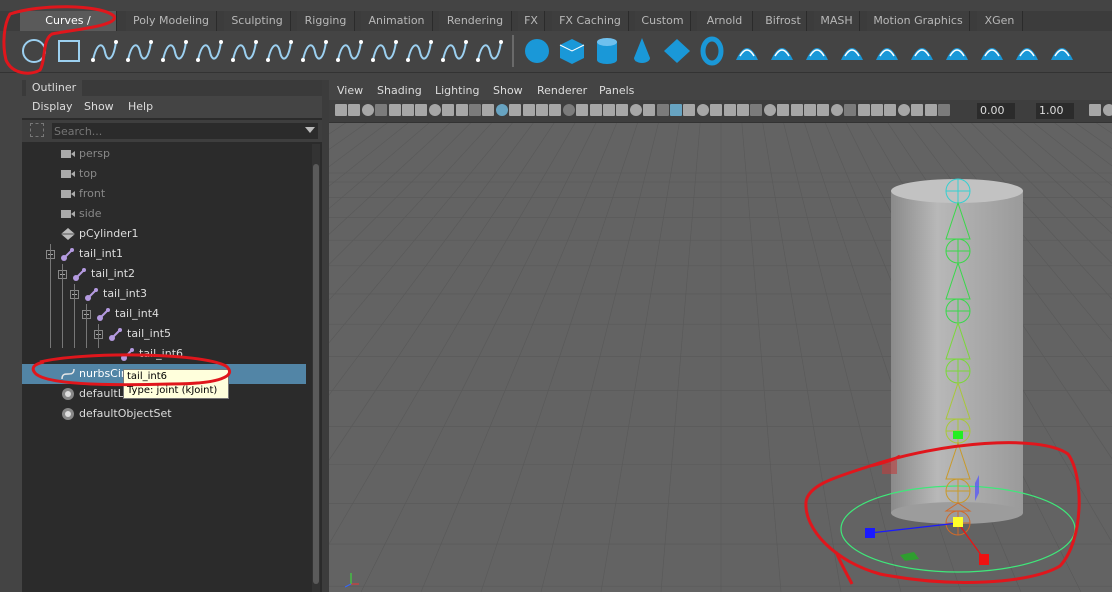  What do you see at coordinates (397, 21) in the screenshot?
I see `shelf-tab: Animation` at bounding box center [397, 21].